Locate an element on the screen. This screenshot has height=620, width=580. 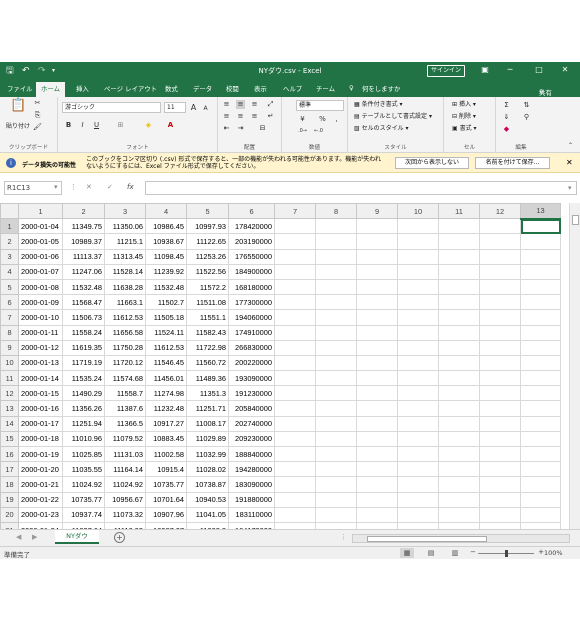
cell: 203190000 is located at coordinates (251, 241).